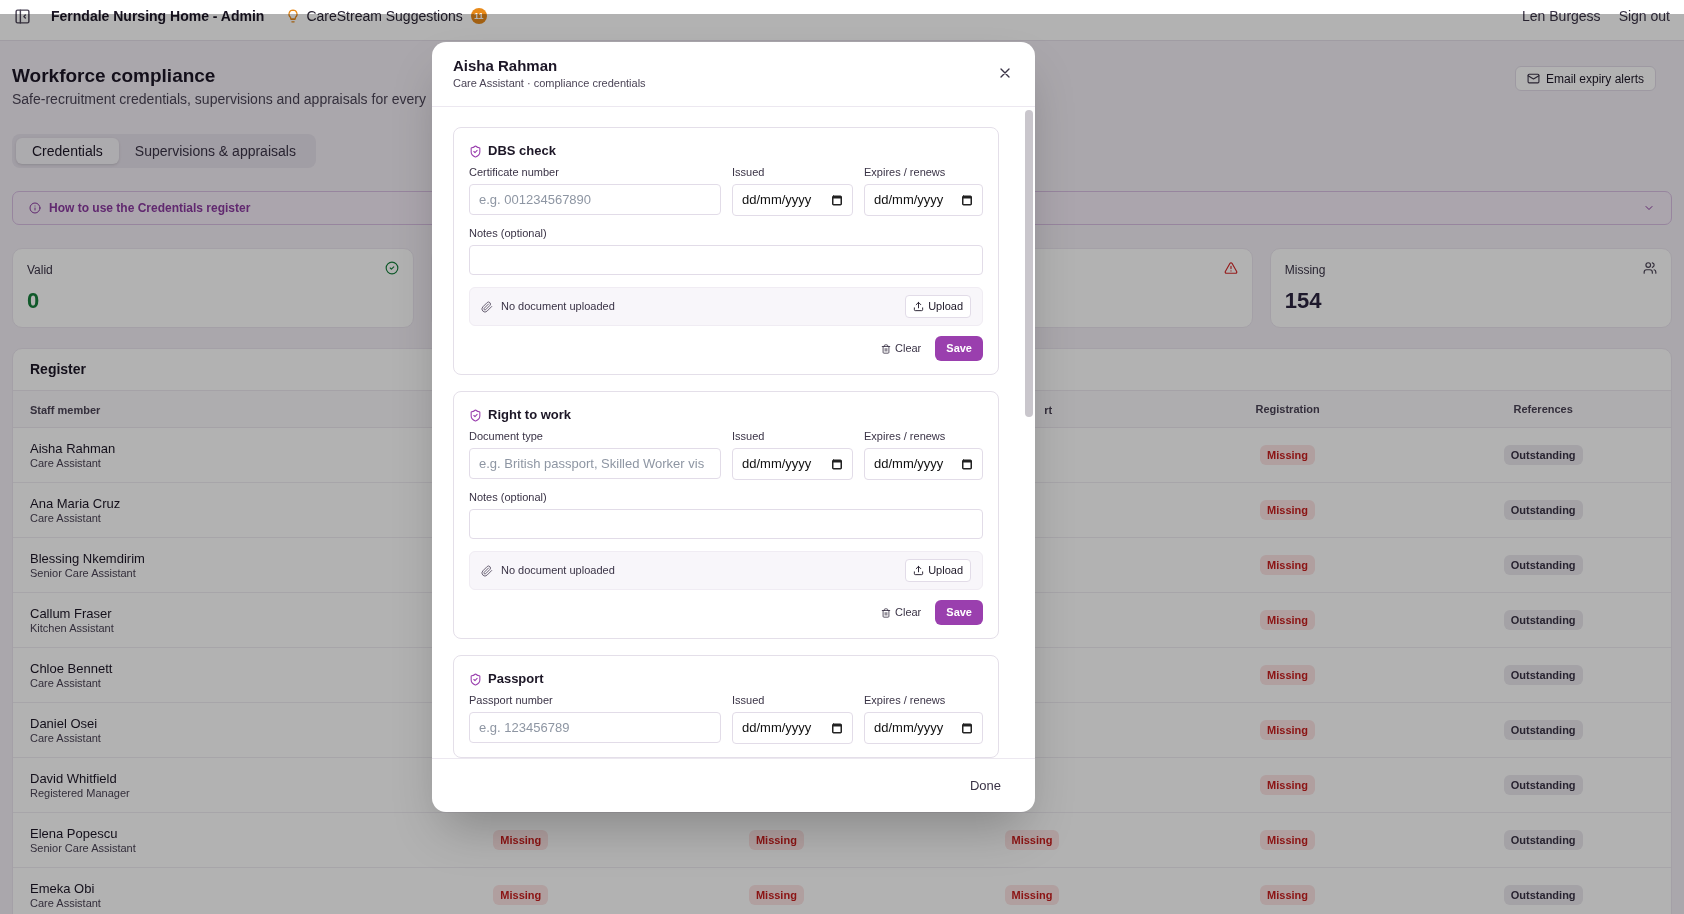  I want to click on trash-icon, so click(886, 612).